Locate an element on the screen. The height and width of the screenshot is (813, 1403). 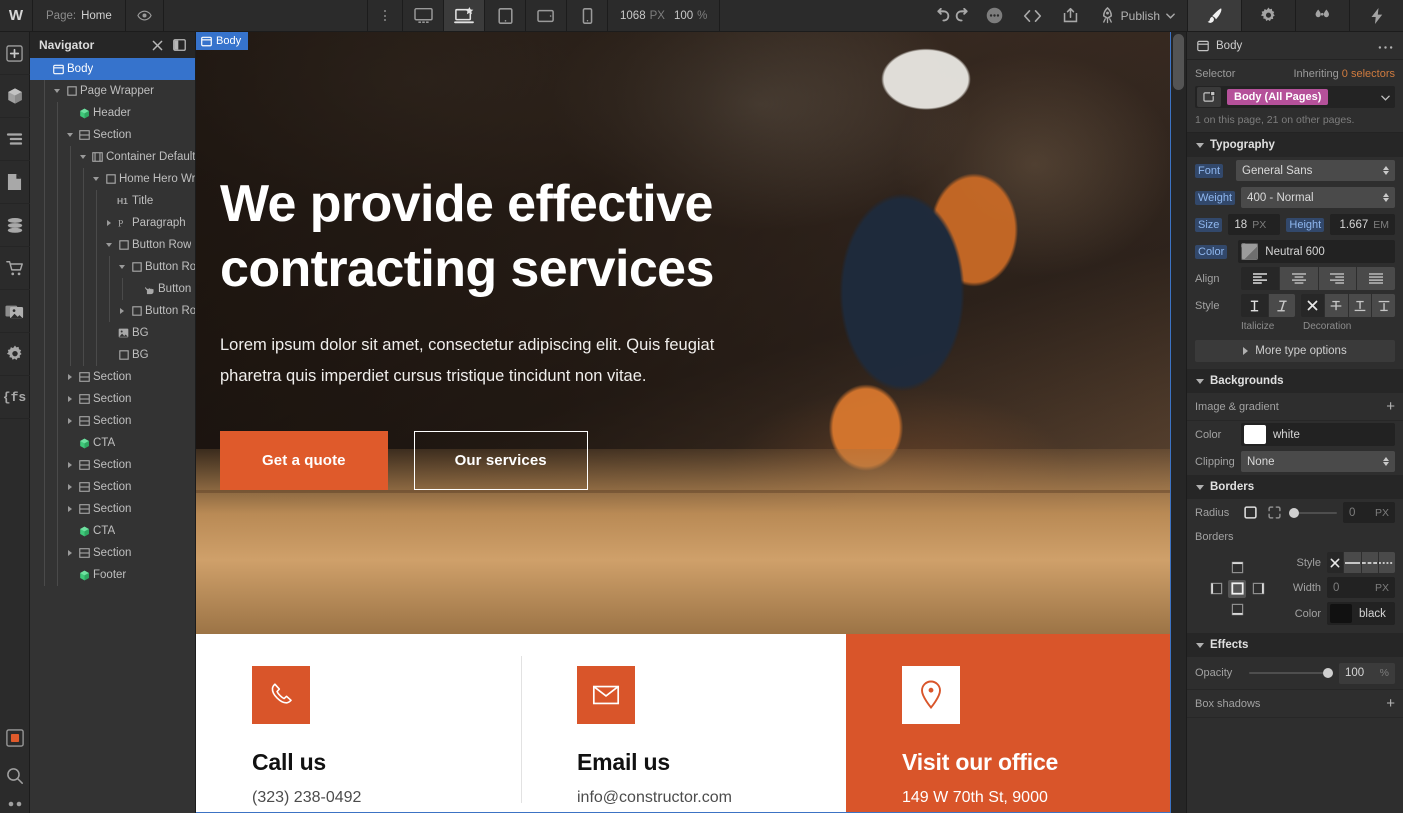
close-x-icon is located at coordinates (157, 45).